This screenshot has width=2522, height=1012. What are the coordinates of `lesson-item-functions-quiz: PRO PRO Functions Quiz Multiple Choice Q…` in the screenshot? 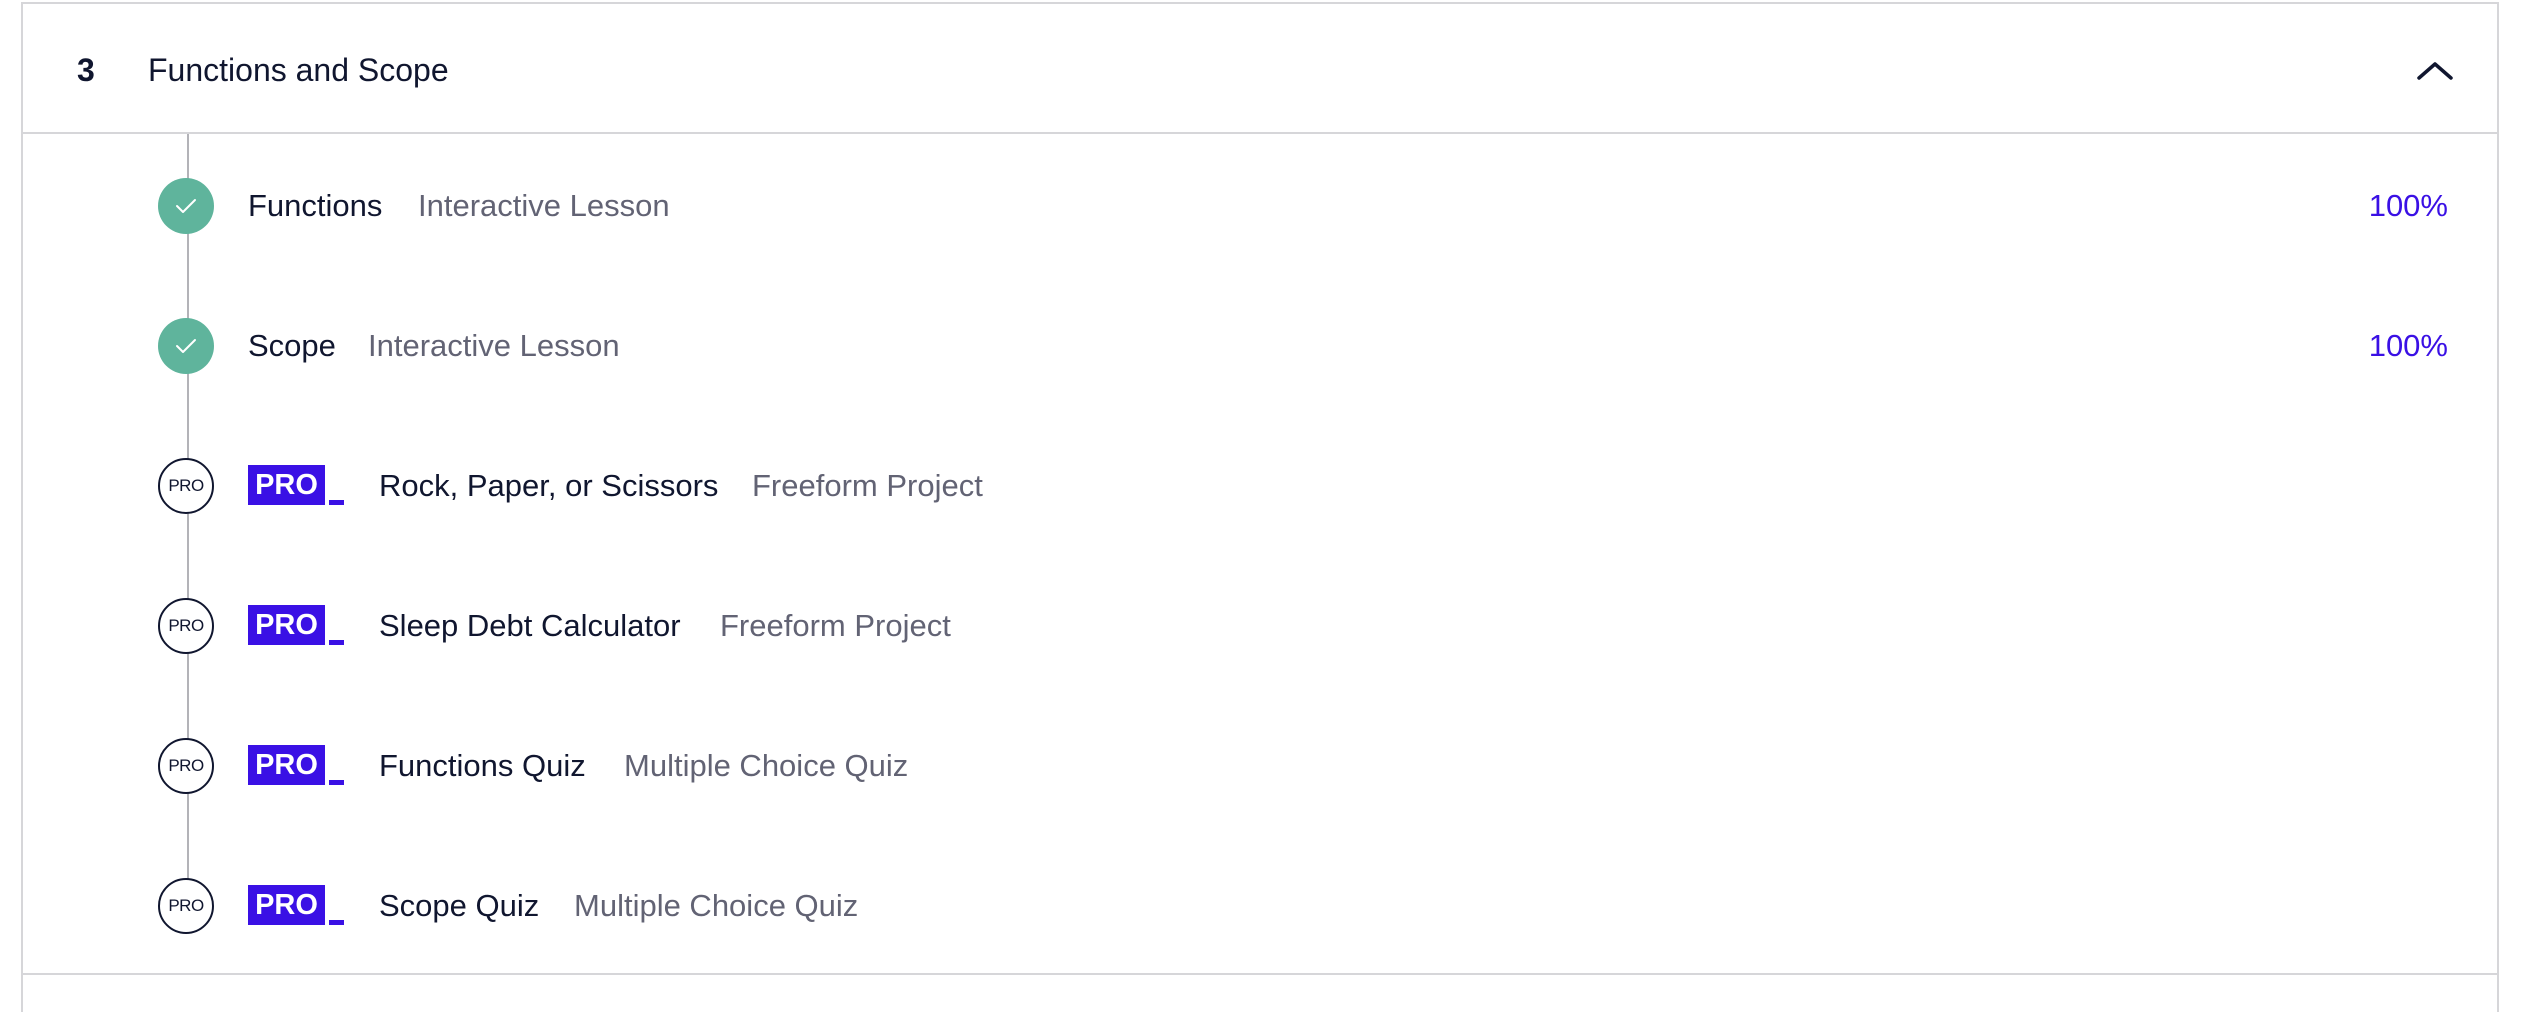 It's located at (1260, 766).